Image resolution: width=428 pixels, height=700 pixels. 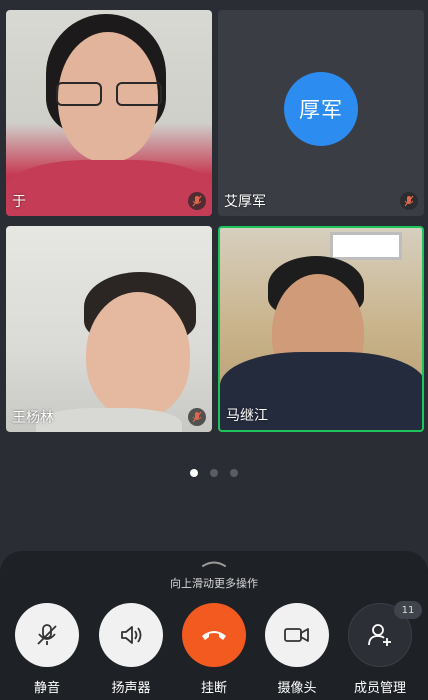 What do you see at coordinates (138, 355) in the screenshot?
I see `participant-face` at bounding box center [138, 355].